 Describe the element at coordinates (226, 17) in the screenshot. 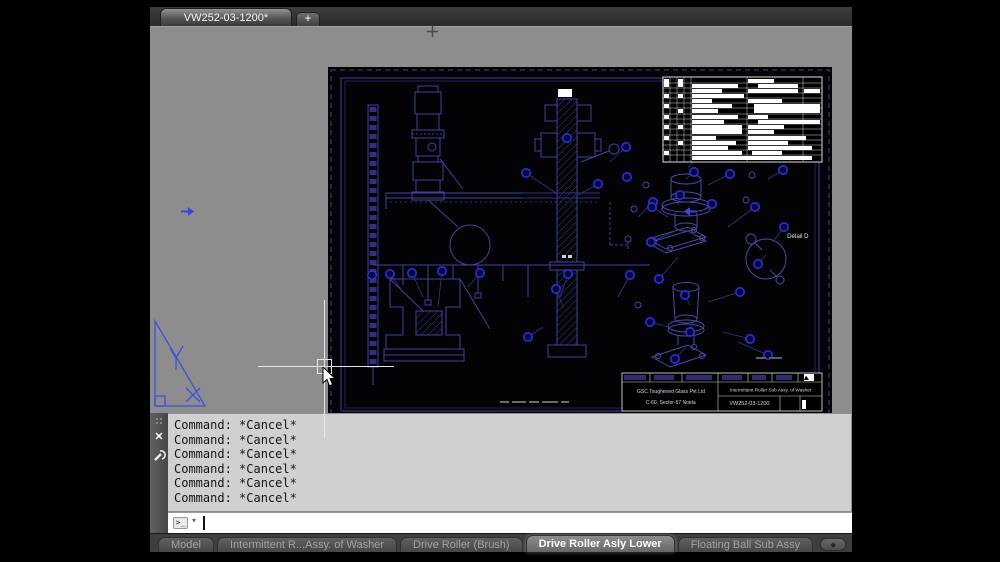

I see `file-tab: VW252-03-1200*` at that location.